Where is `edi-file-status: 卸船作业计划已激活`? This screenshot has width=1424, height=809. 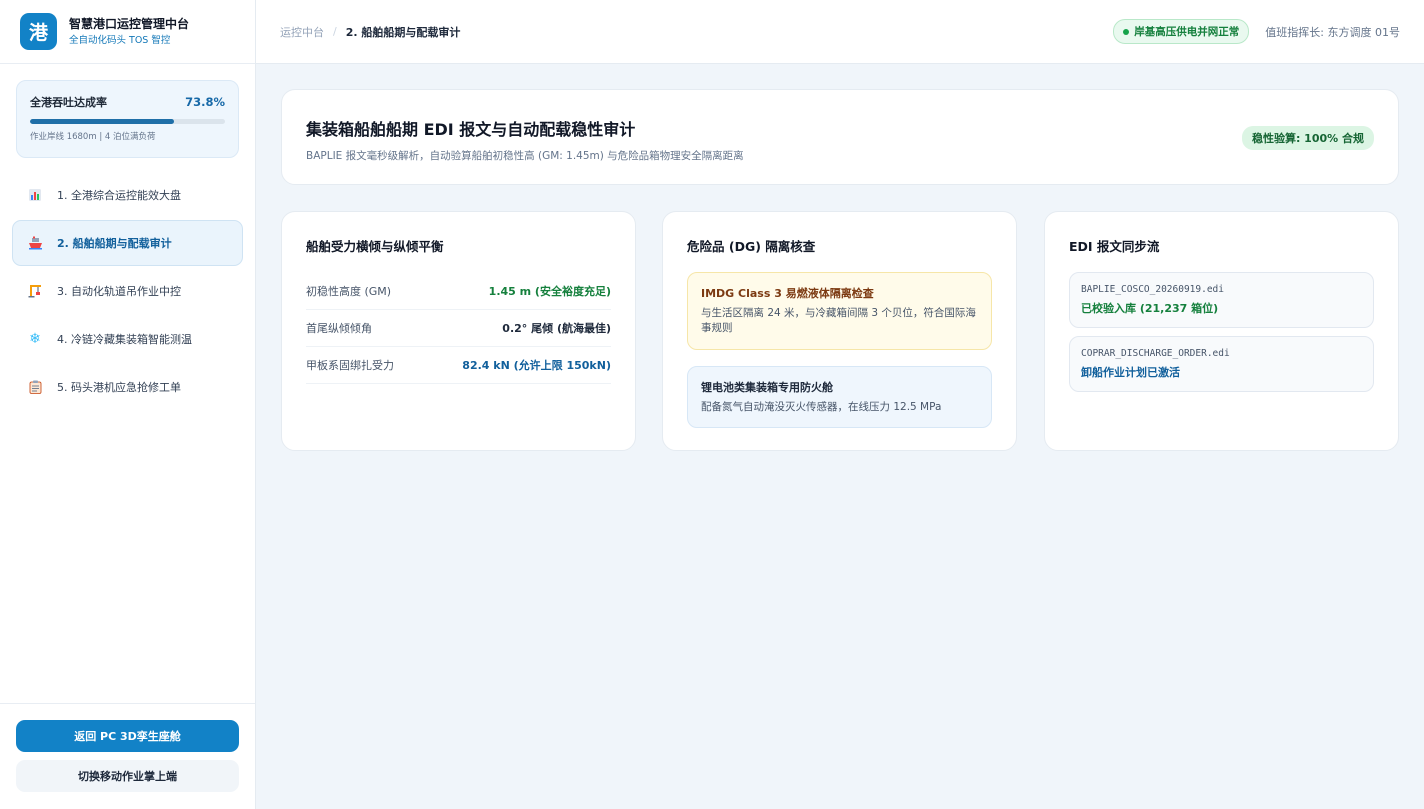
edi-file-status: 卸船作业计划已激活 is located at coordinates (1130, 372).